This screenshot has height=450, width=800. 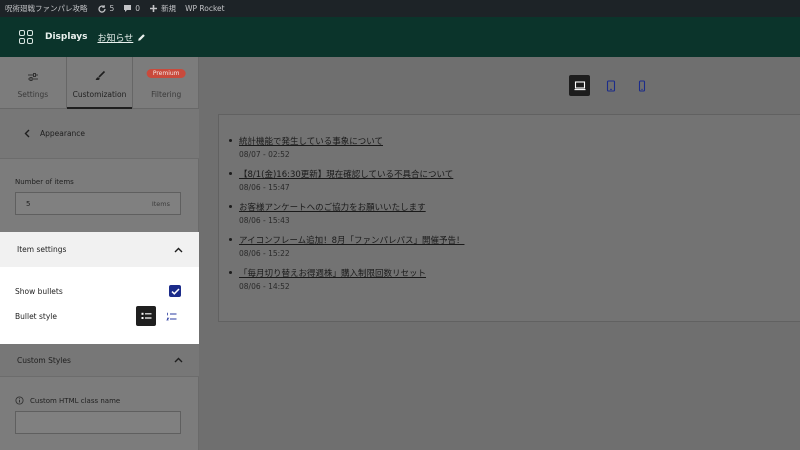 I want to click on list-item-title: 「毎月切り替えお得週株」購入制限回数リセット, so click(x=351, y=273).